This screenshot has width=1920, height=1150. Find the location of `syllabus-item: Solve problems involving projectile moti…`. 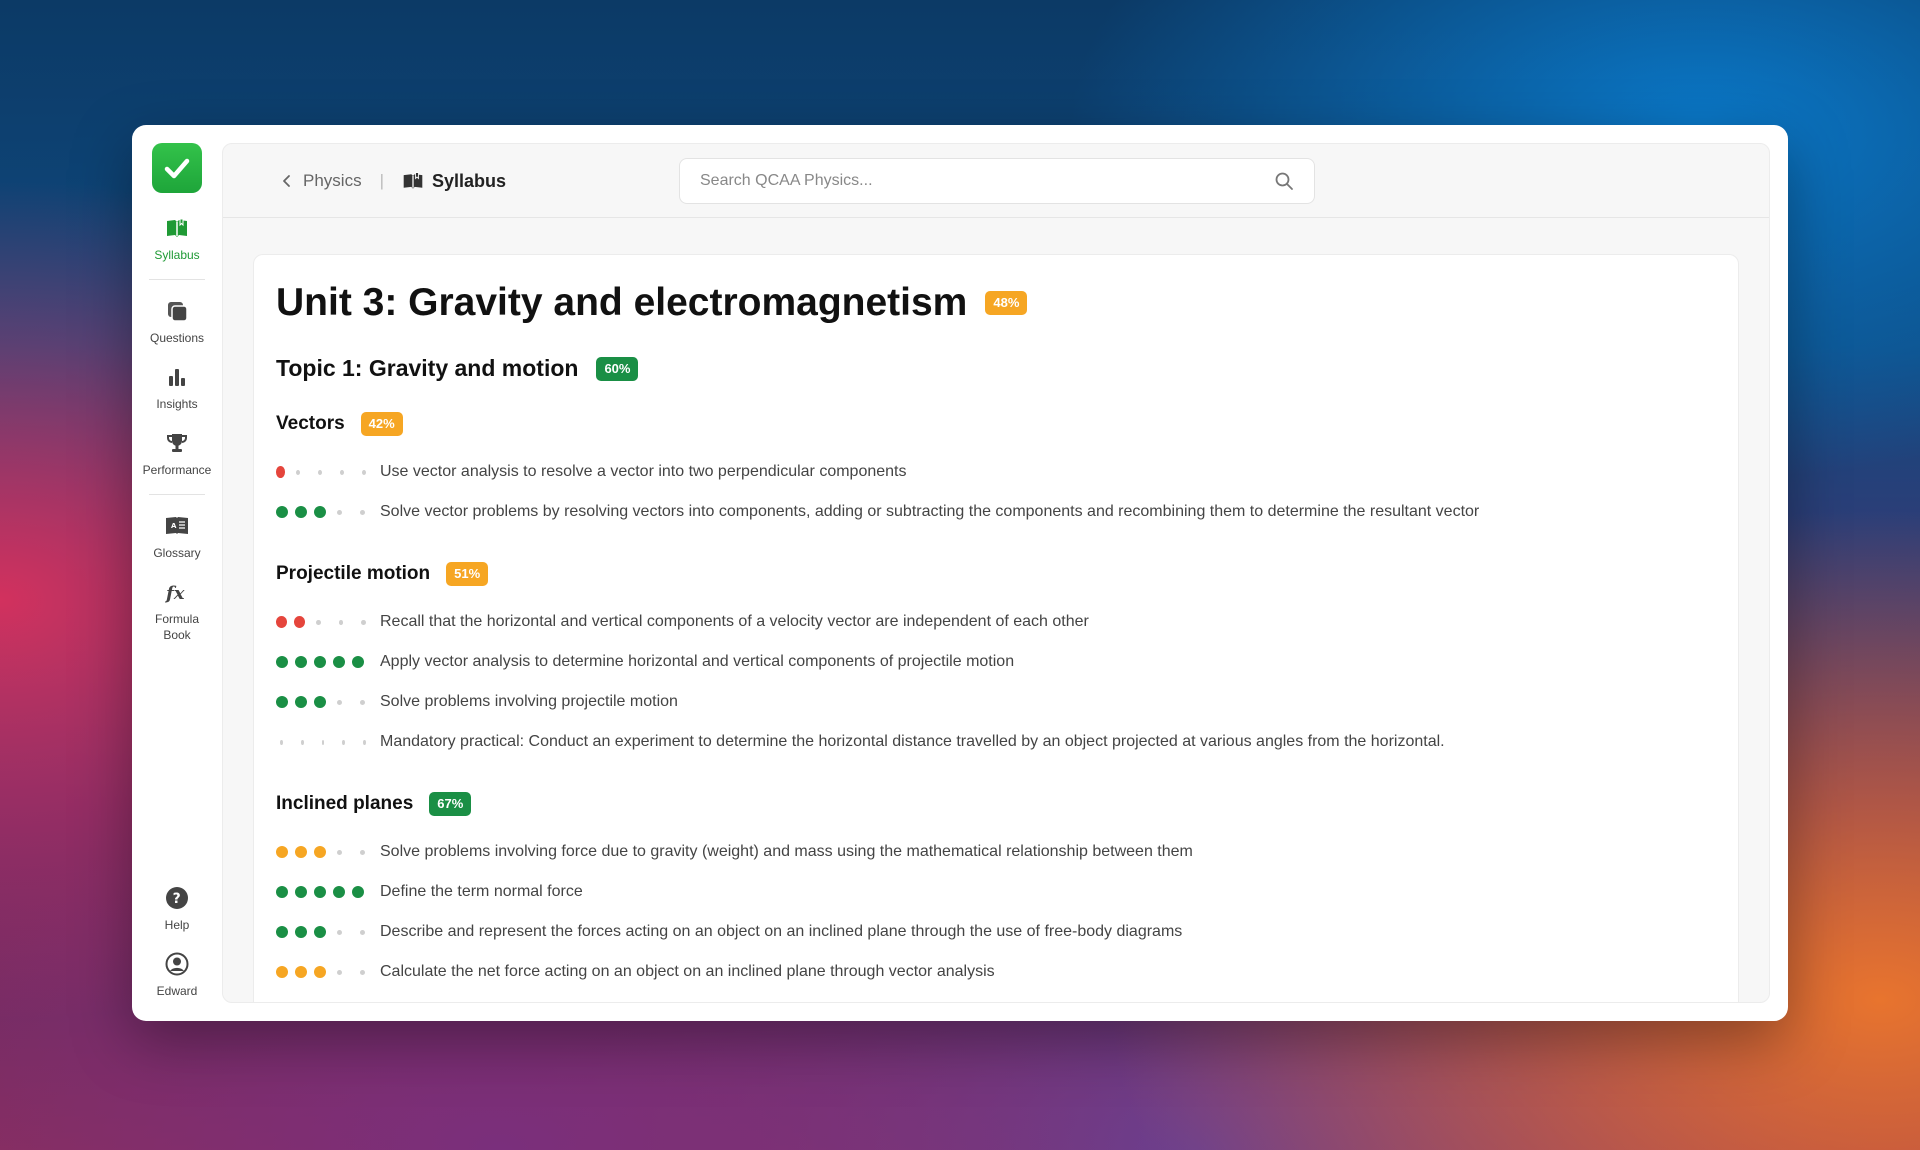

syllabus-item: Solve problems involving projectile moti… is located at coordinates (996, 702).